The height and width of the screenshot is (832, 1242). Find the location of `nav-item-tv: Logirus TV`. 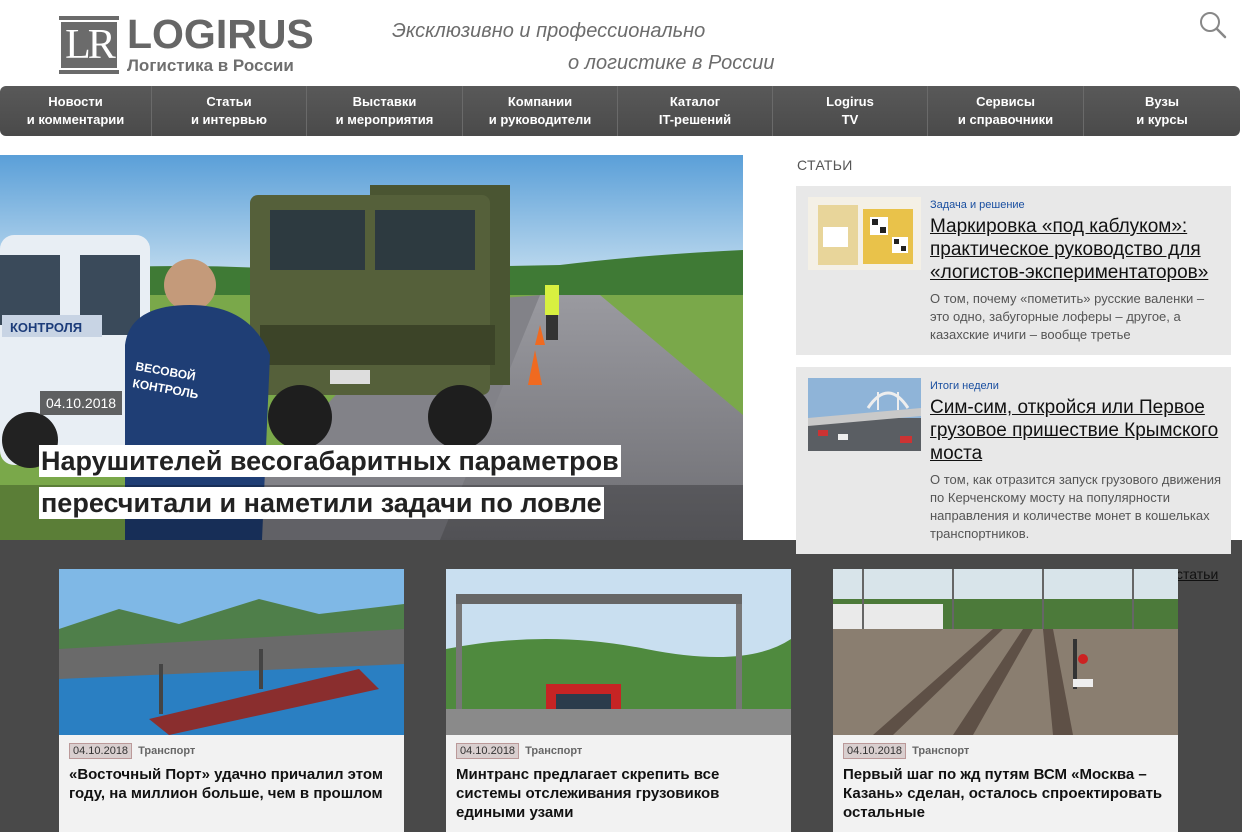

nav-item-tv: Logirus TV is located at coordinates (850, 111).